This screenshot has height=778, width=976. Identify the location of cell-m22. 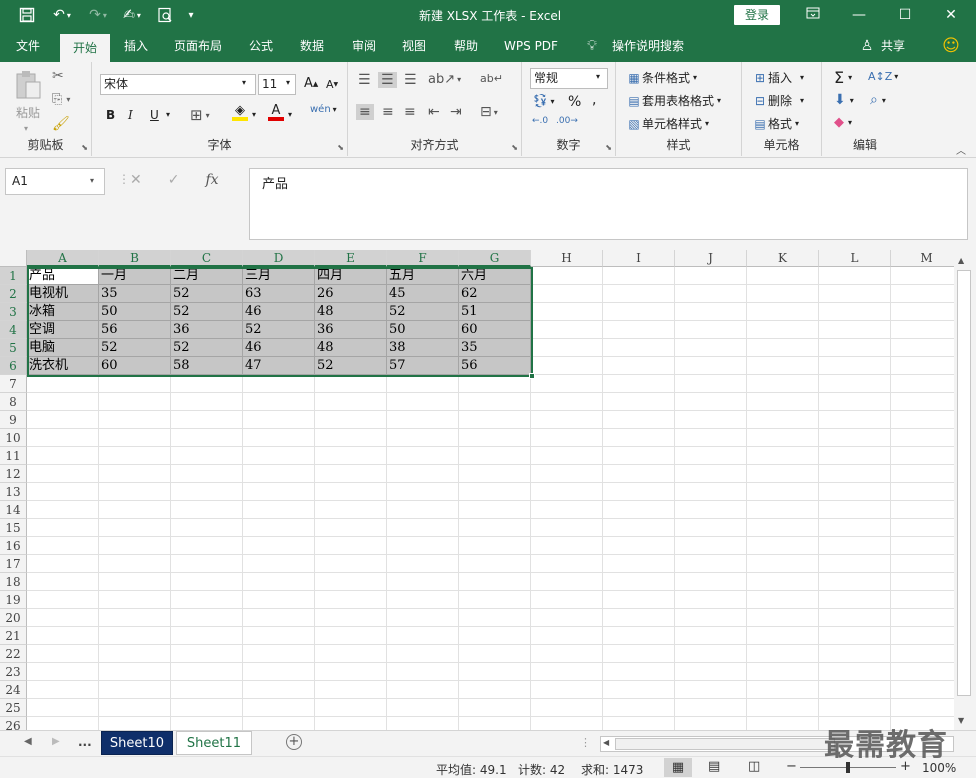
(927, 654).